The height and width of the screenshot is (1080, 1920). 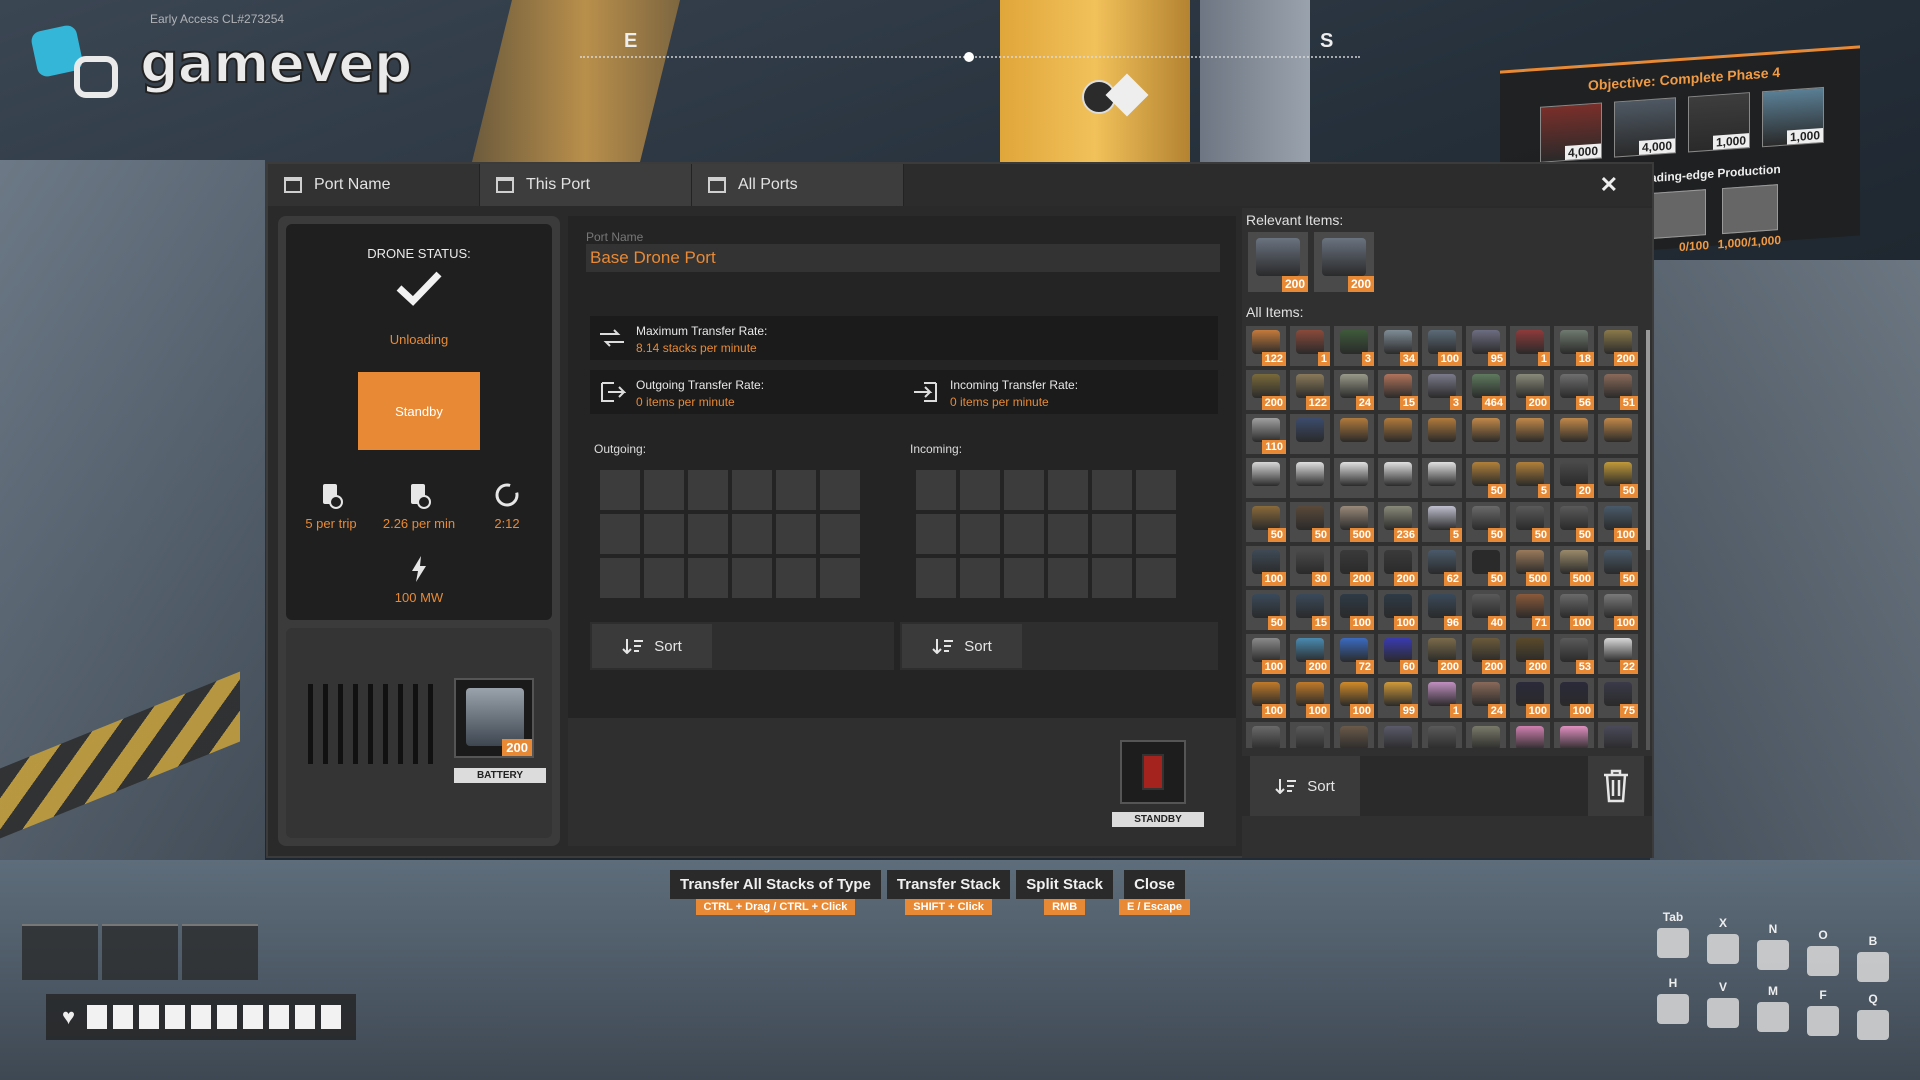 I want to click on inventory-slot: 34, so click(x=1398, y=346).